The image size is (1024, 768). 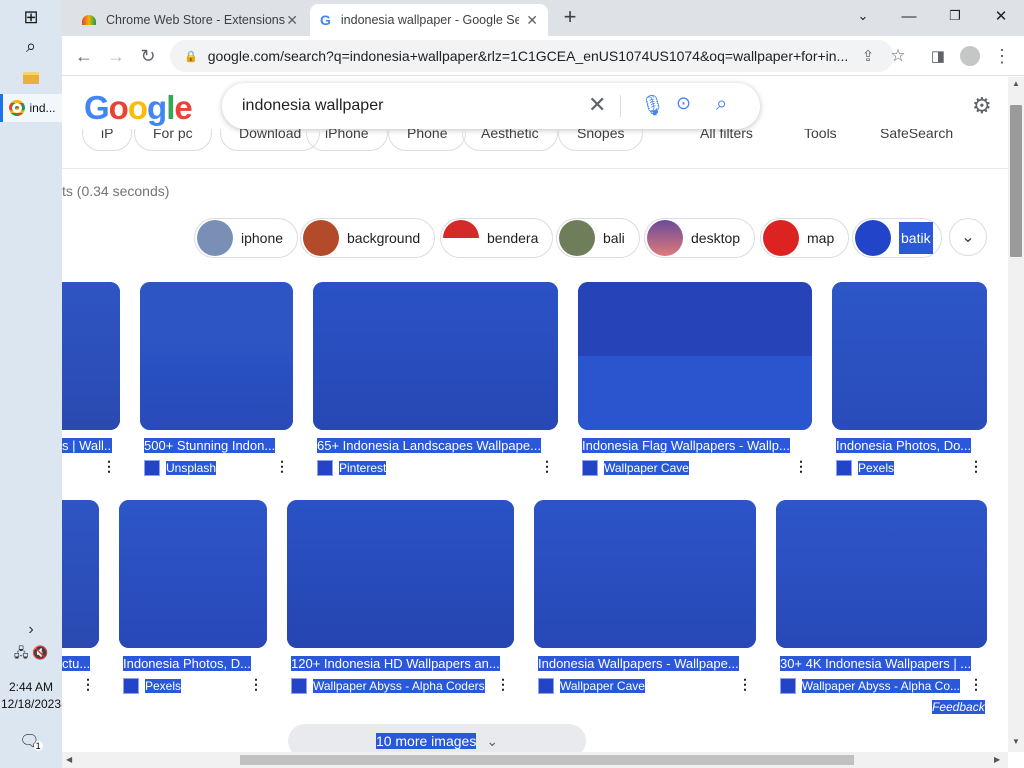 What do you see at coordinates (31, 654) in the screenshot?
I see `network-volume-icons: 🖧 🔇` at bounding box center [31, 654].